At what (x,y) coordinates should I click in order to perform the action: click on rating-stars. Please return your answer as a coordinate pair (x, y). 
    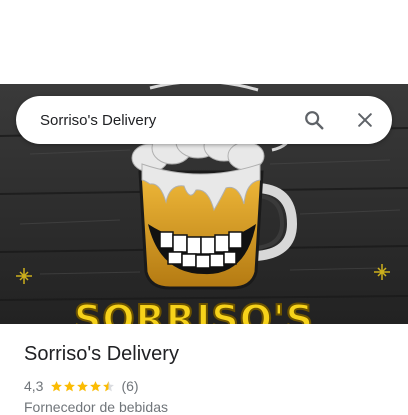
    Looking at the image, I should click on (82, 386).